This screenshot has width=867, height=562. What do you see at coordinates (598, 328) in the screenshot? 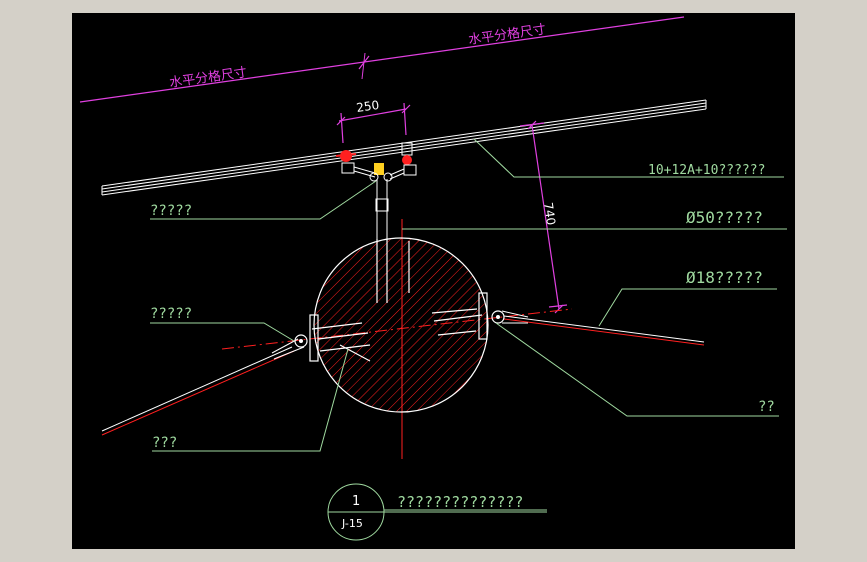
I see `tie-rod-right` at bounding box center [598, 328].